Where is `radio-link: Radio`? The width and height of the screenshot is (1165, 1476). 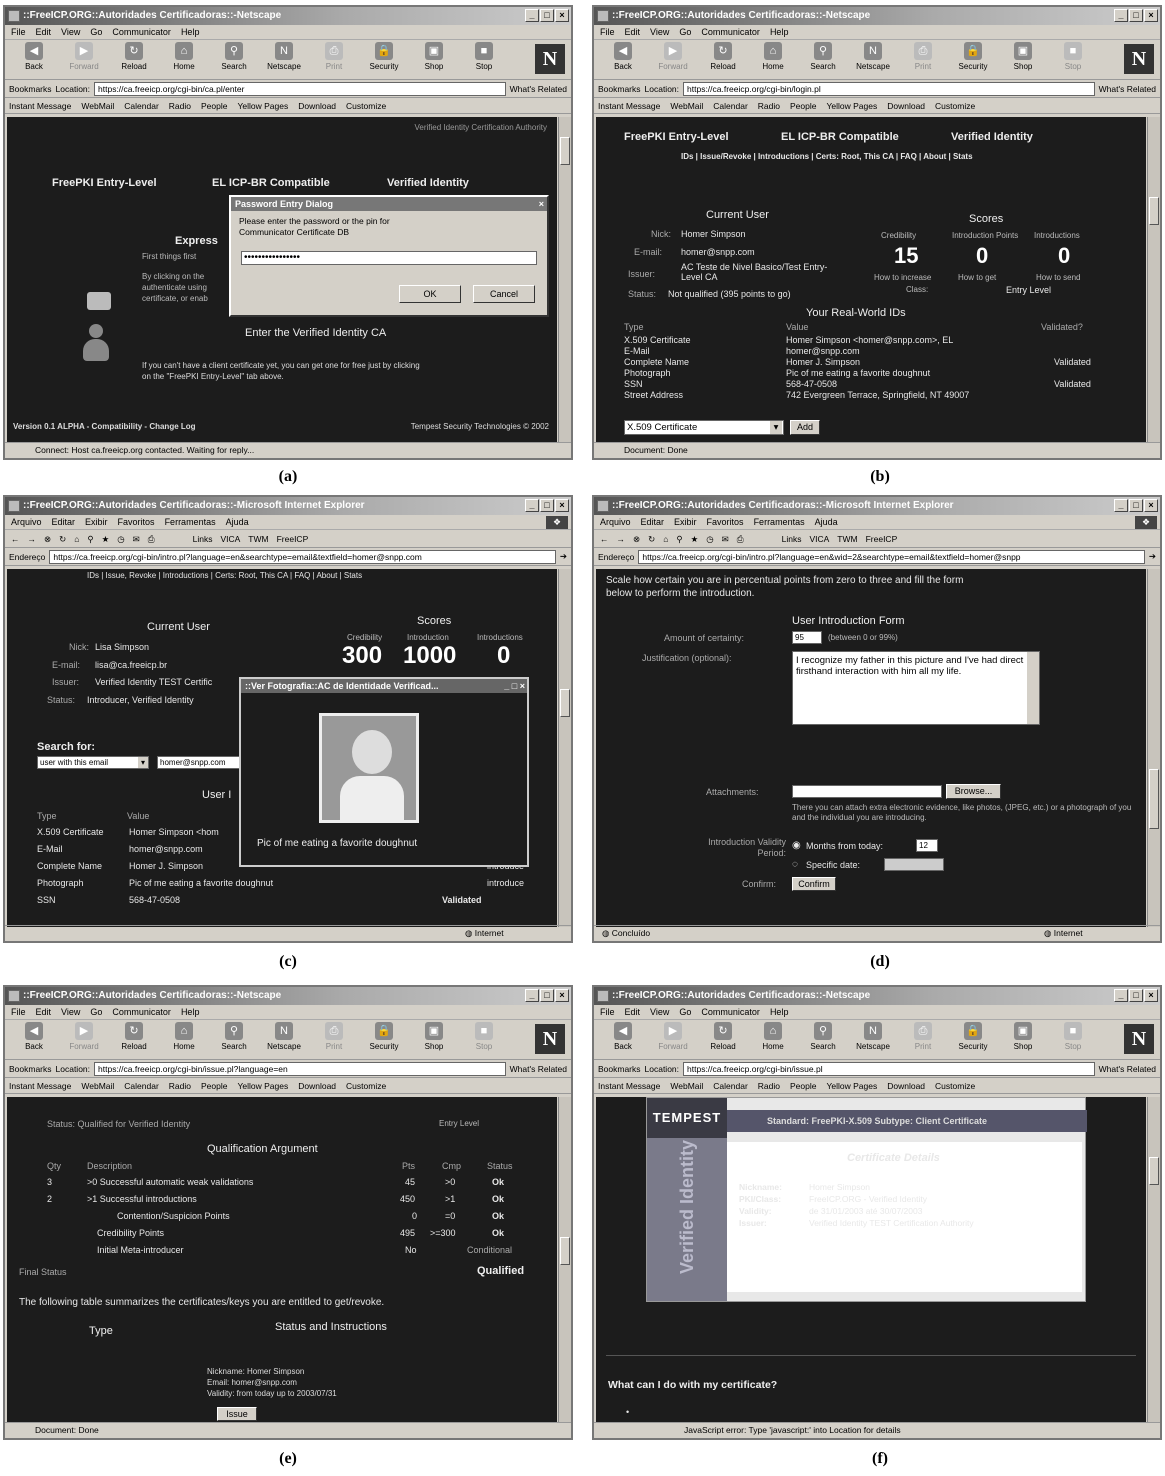 radio-link: Radio is located at coordinates (180, 105).